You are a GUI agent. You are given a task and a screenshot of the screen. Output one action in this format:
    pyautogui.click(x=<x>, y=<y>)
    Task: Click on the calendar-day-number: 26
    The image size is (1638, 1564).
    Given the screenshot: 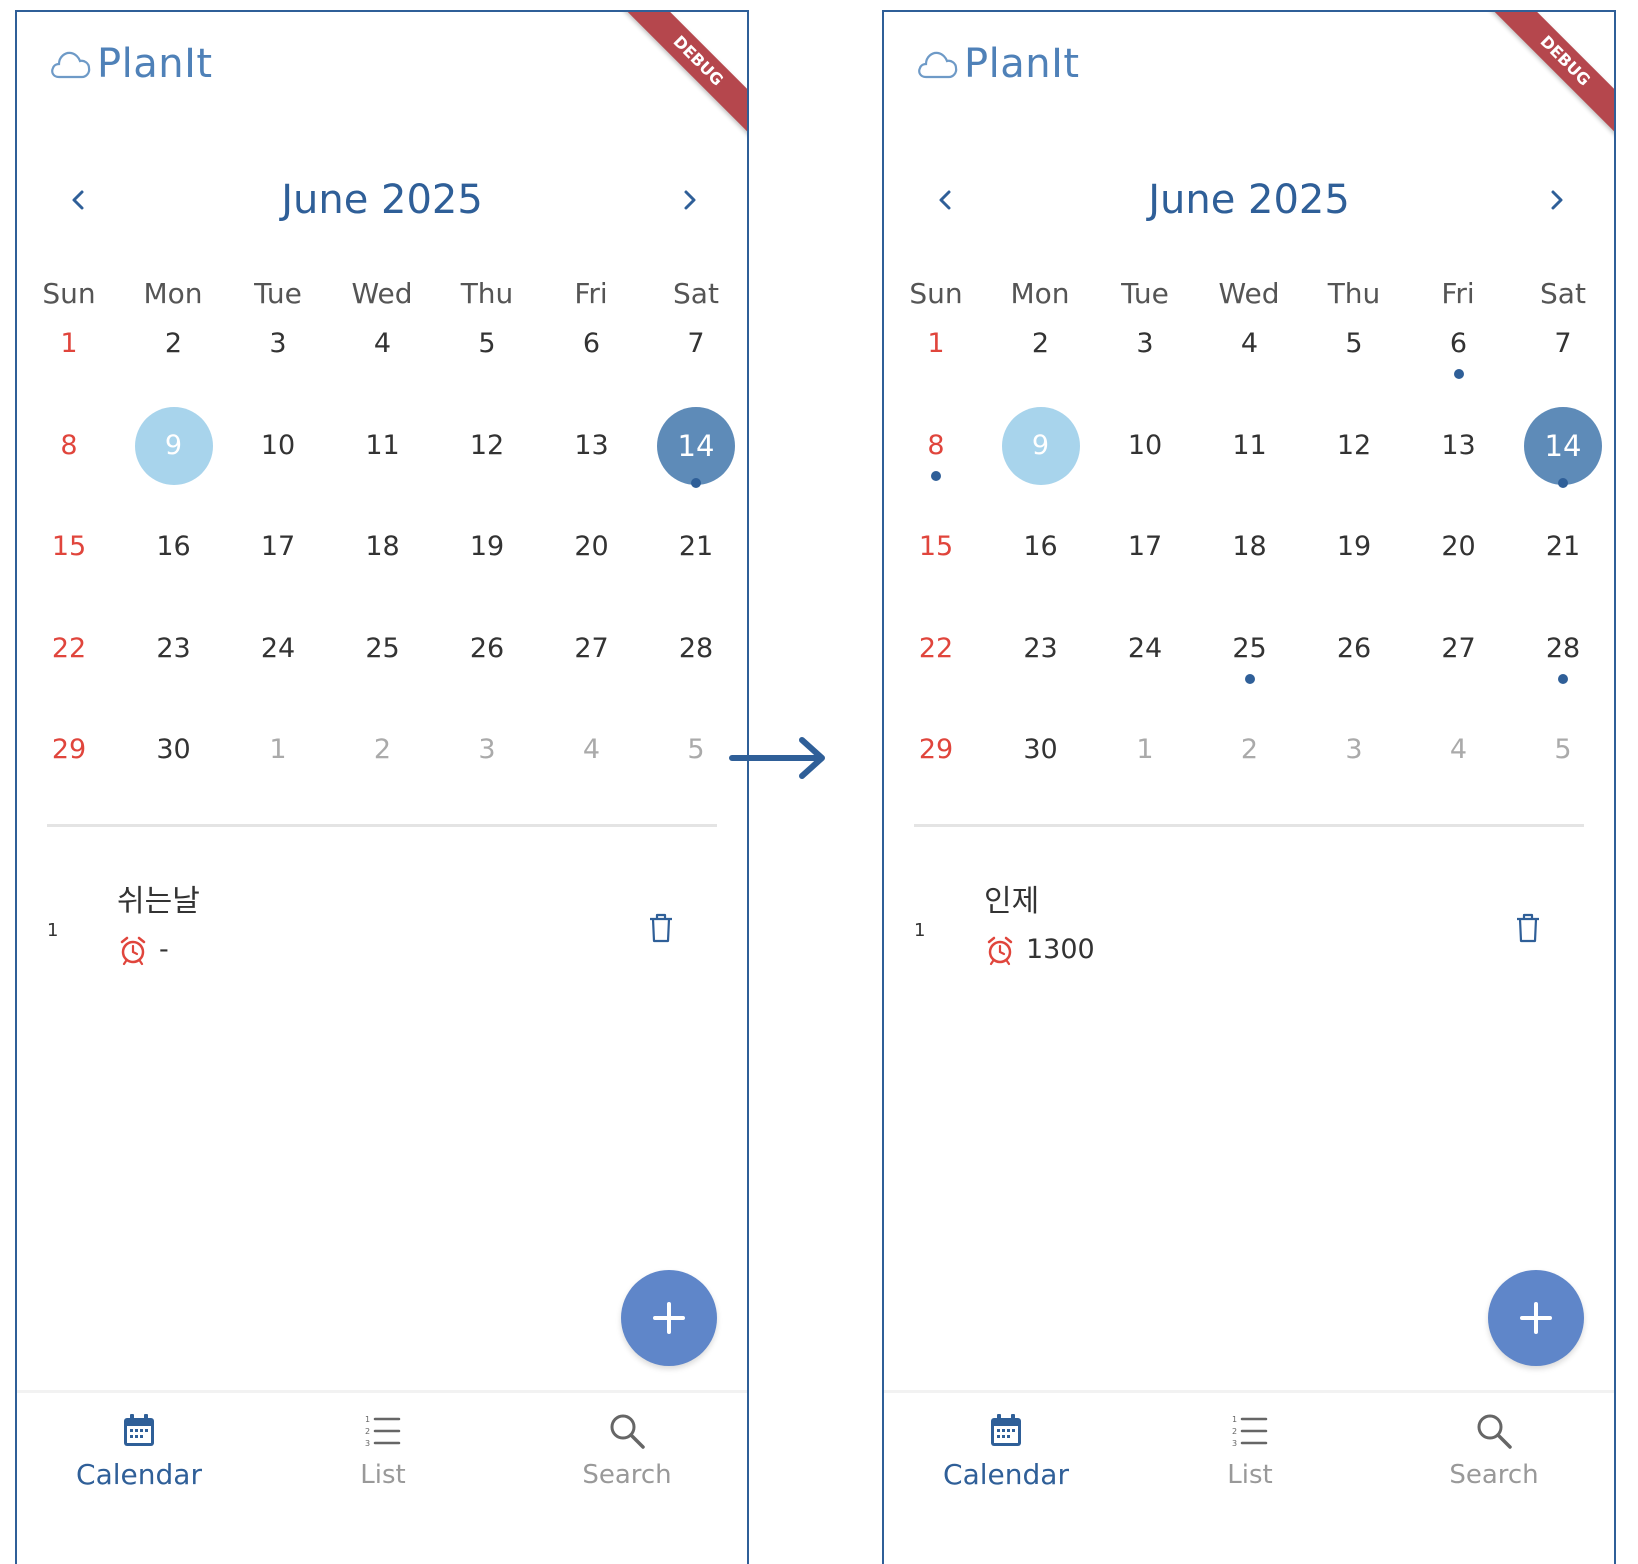 What is the action you would take?
    pyautogui.click(x=487, y=648)
    